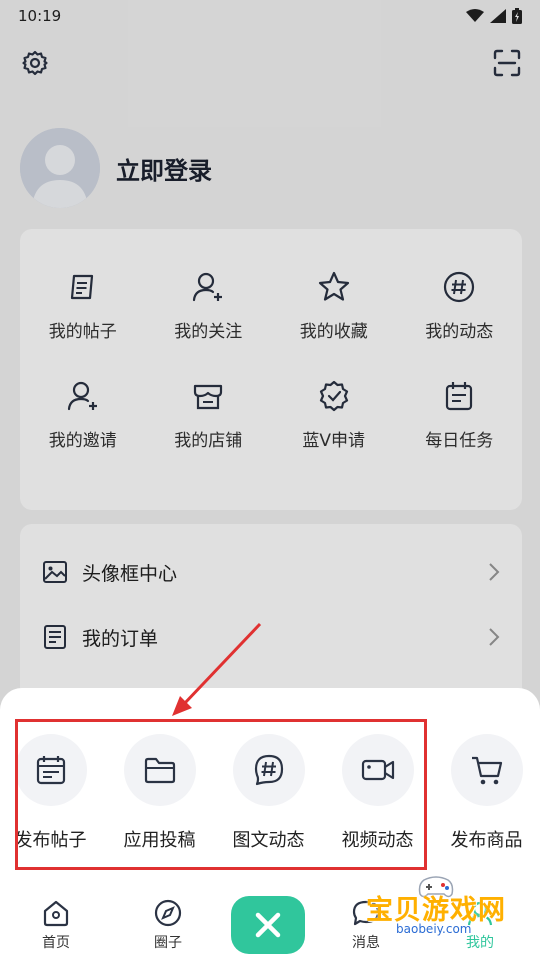 The width and height of the screenshot is (540, 960). I want to click on tab-circles: 圈子, so click(168, 925).